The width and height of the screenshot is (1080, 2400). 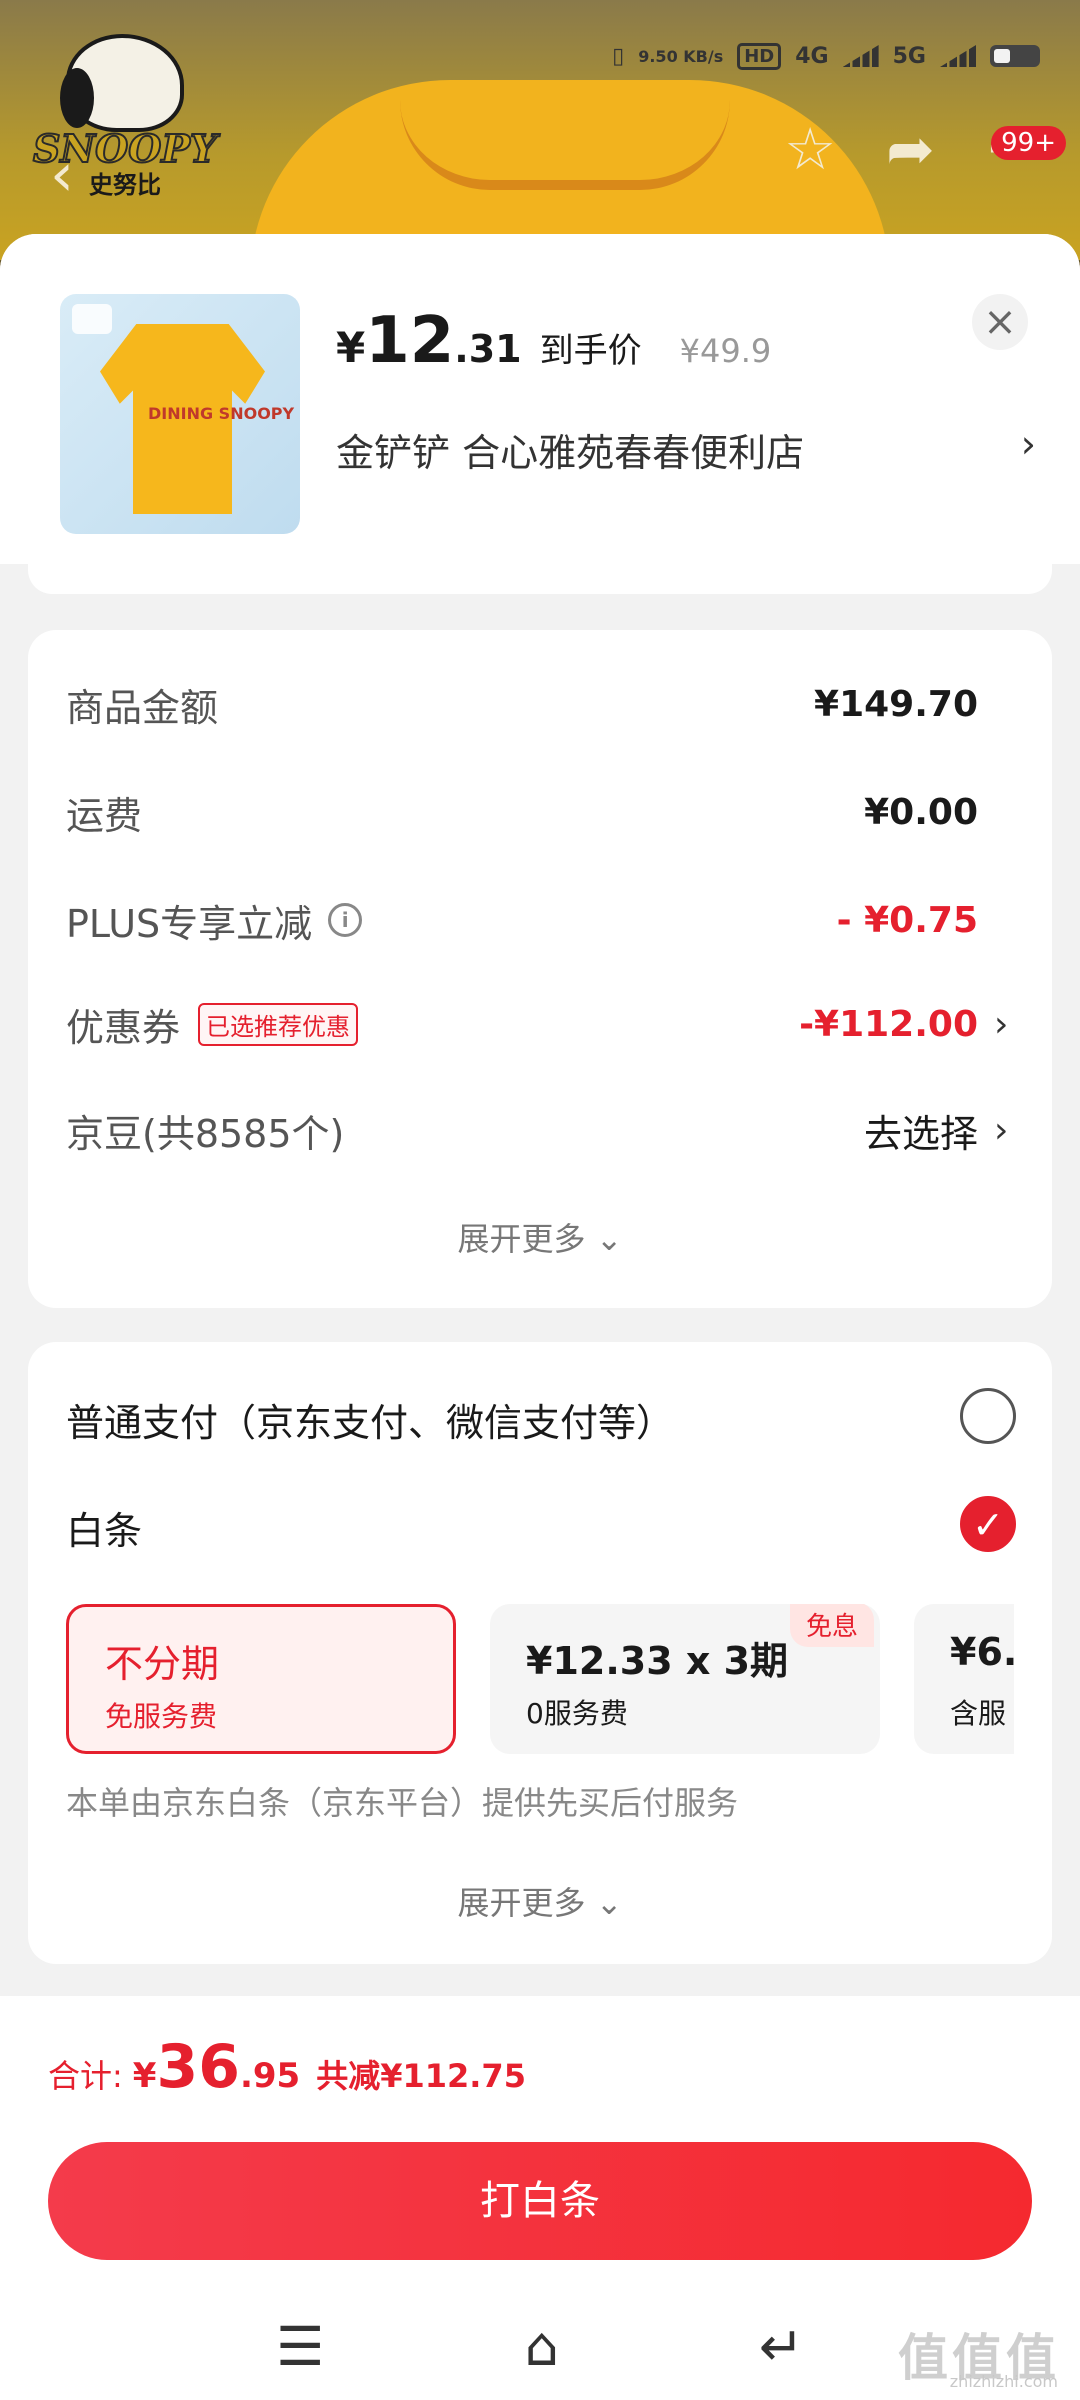 I want to click on home-icon: ⌂, so click(x=541, y=2346).